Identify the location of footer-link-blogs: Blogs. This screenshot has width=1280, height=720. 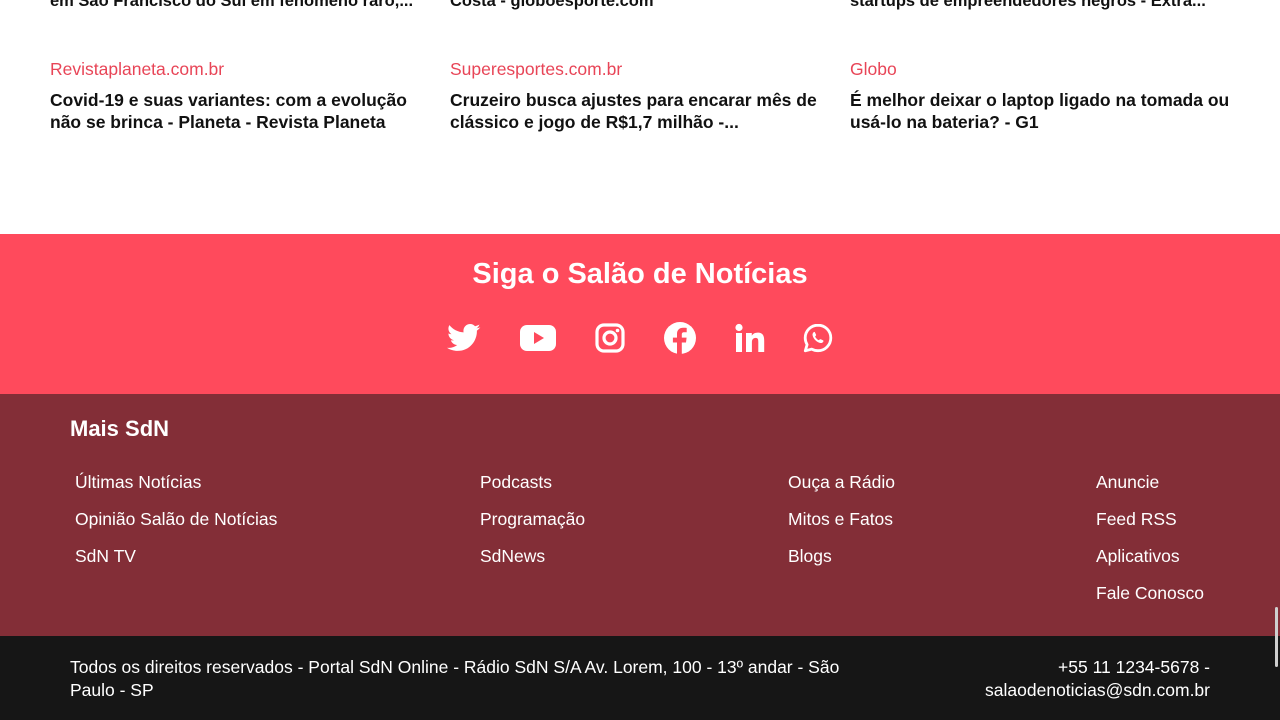
(841, 556).